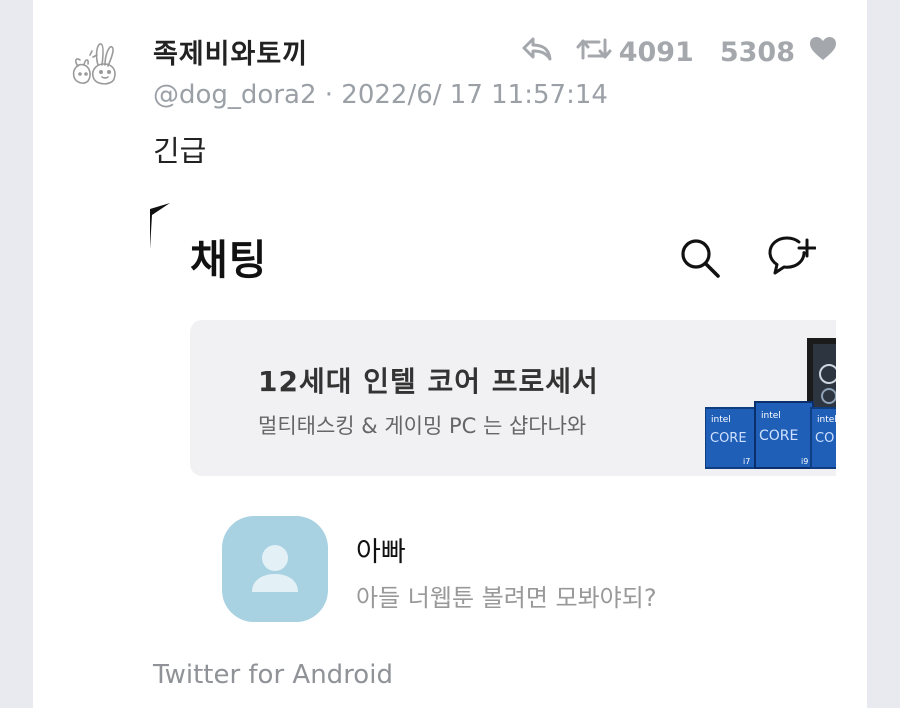 This screenshot has width=900, height=708. What do you see at coordinates (160, 226) in the screenshot?
I see `corner-mark` at bounding box center [160, 226].